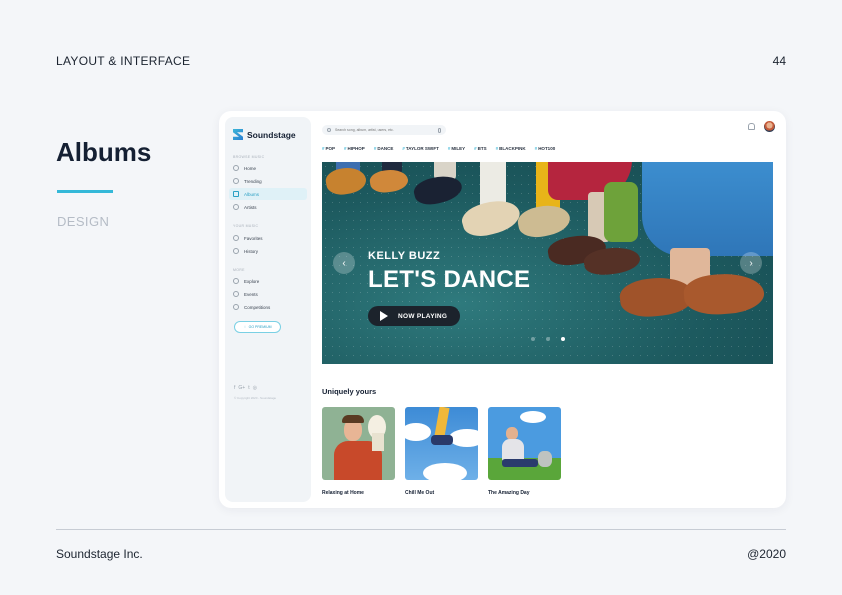  What do you see at coordinates (358, 451) in the screenshot?
I see `album-card: Relaxing at Home` at bounding box center [358, 451].